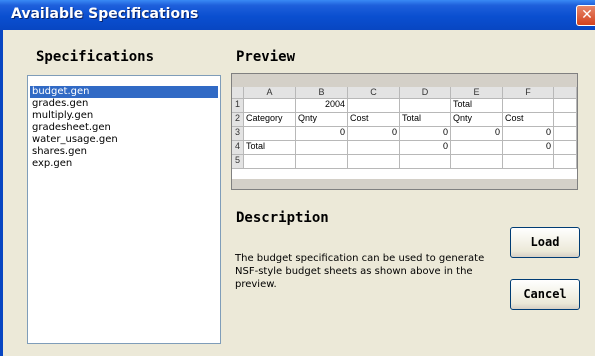 This screenshot has width=595, height=356. I want to click on sheet-header-cell: B, so click(322, 93).